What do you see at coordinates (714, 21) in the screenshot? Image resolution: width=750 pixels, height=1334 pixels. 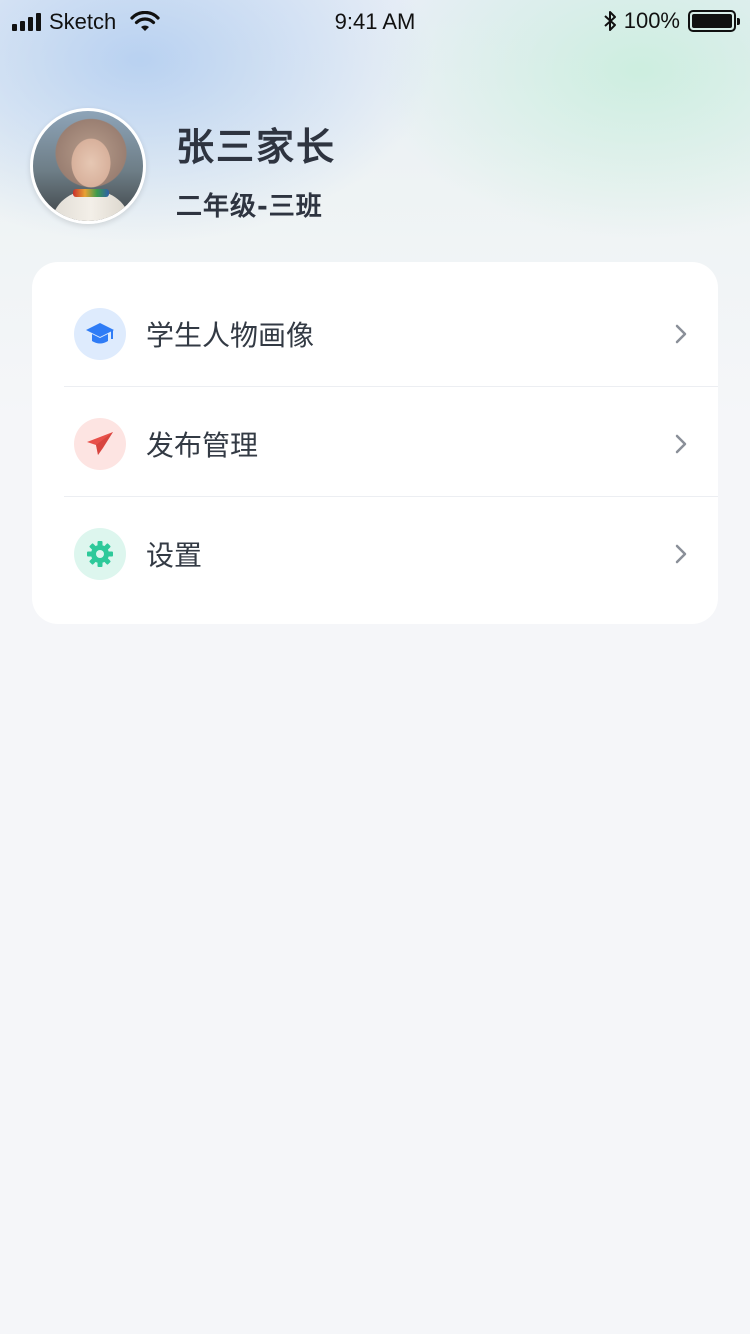 I see `battery-icon` at bounding box center [714, 21].